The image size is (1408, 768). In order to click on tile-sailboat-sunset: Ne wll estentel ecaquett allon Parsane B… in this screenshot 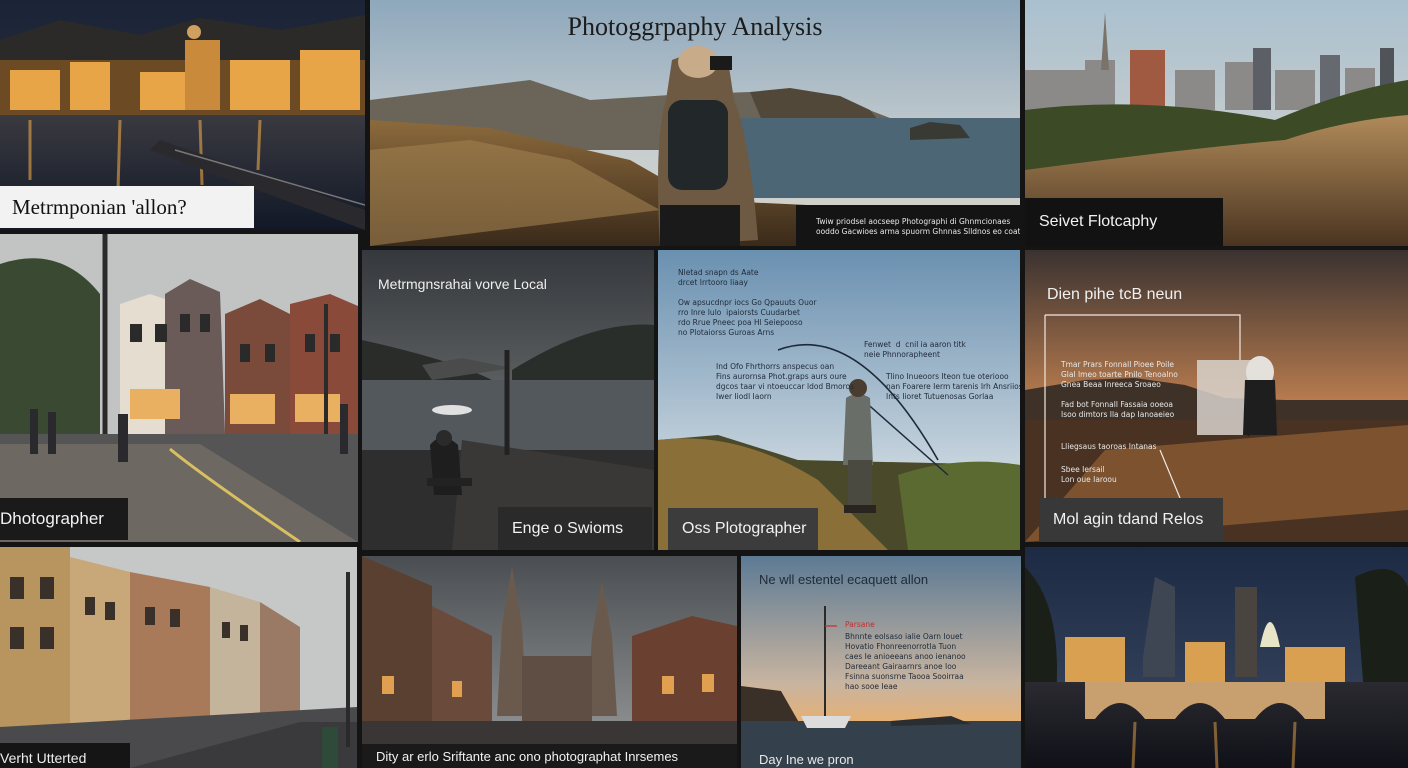, I will do `click(881, 662)`.